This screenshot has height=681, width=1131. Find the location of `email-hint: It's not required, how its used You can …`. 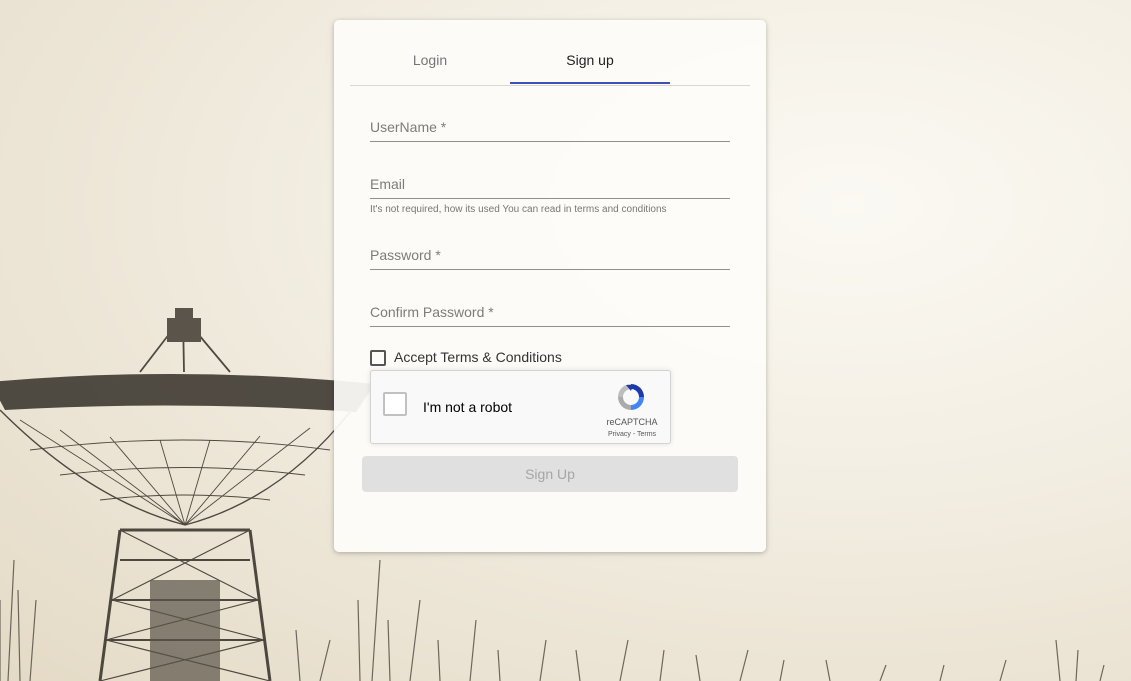

email-hint: It's not required, how its used You can … is located at coordinates (518, 209).